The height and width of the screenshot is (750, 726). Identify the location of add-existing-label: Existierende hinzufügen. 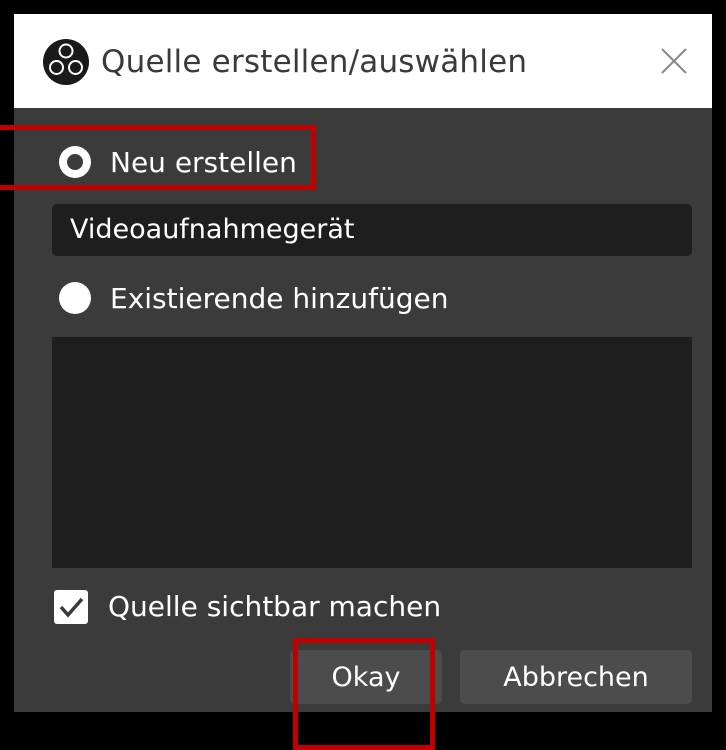
(279, 298).